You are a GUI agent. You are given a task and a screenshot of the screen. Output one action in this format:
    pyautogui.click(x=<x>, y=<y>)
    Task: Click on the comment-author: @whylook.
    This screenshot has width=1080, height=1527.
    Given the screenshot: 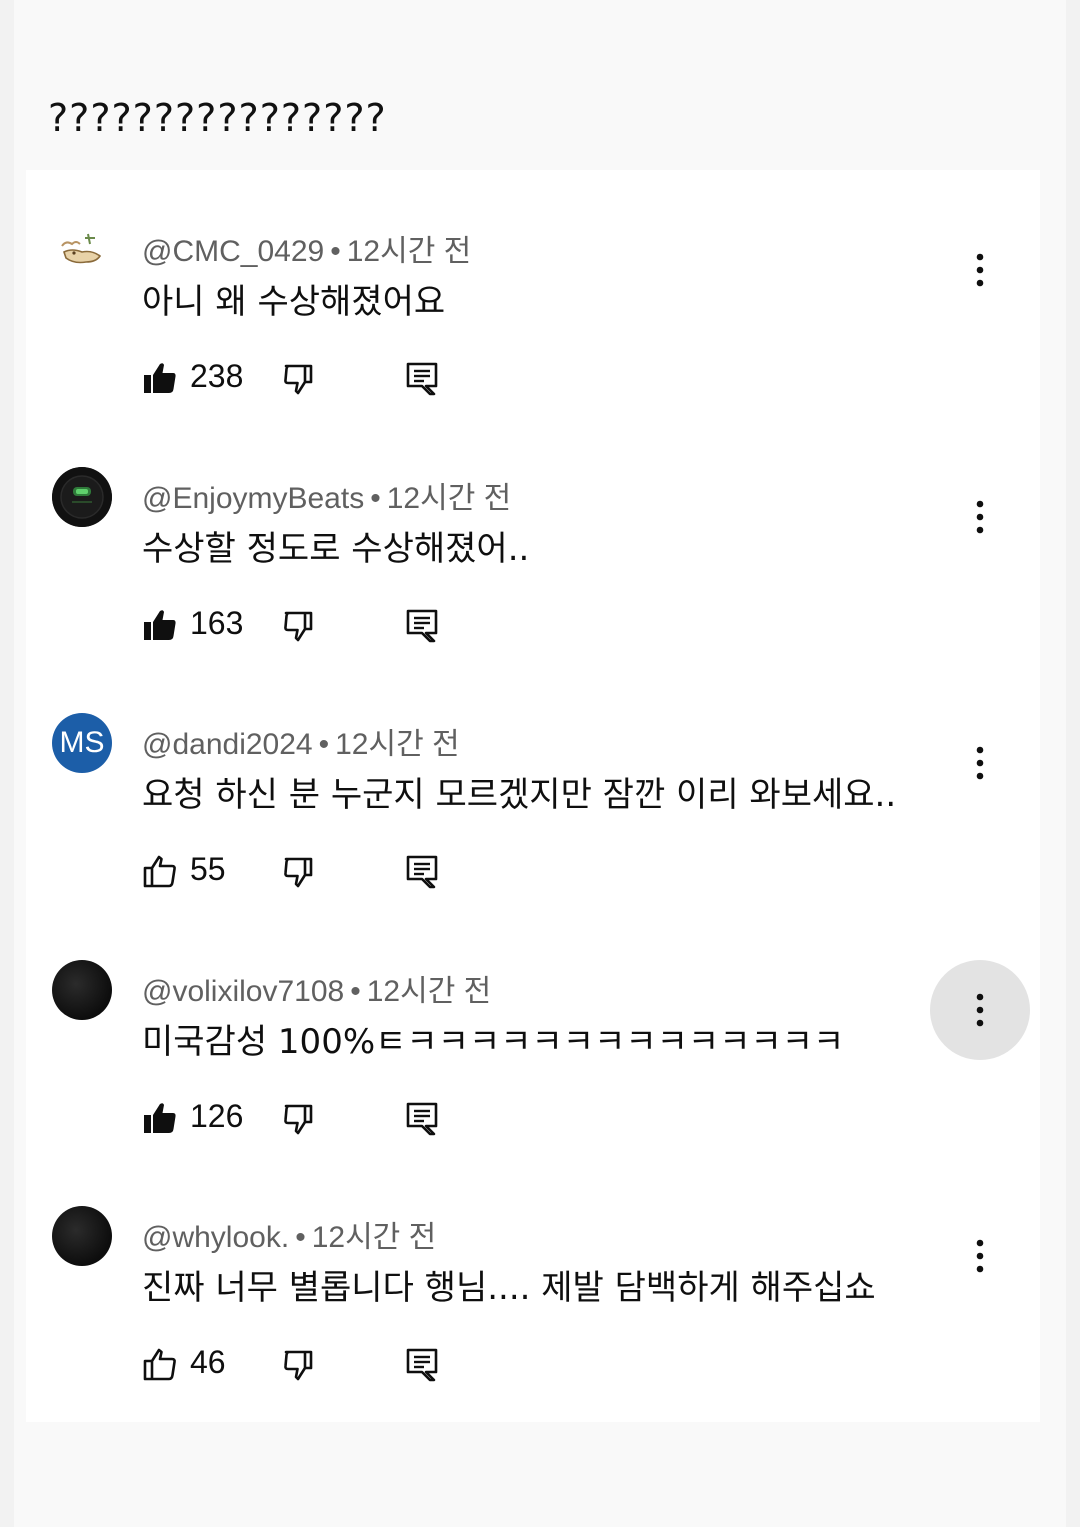 What is the action you would take?
    pyautogui.click(x=215, y=1237)
    